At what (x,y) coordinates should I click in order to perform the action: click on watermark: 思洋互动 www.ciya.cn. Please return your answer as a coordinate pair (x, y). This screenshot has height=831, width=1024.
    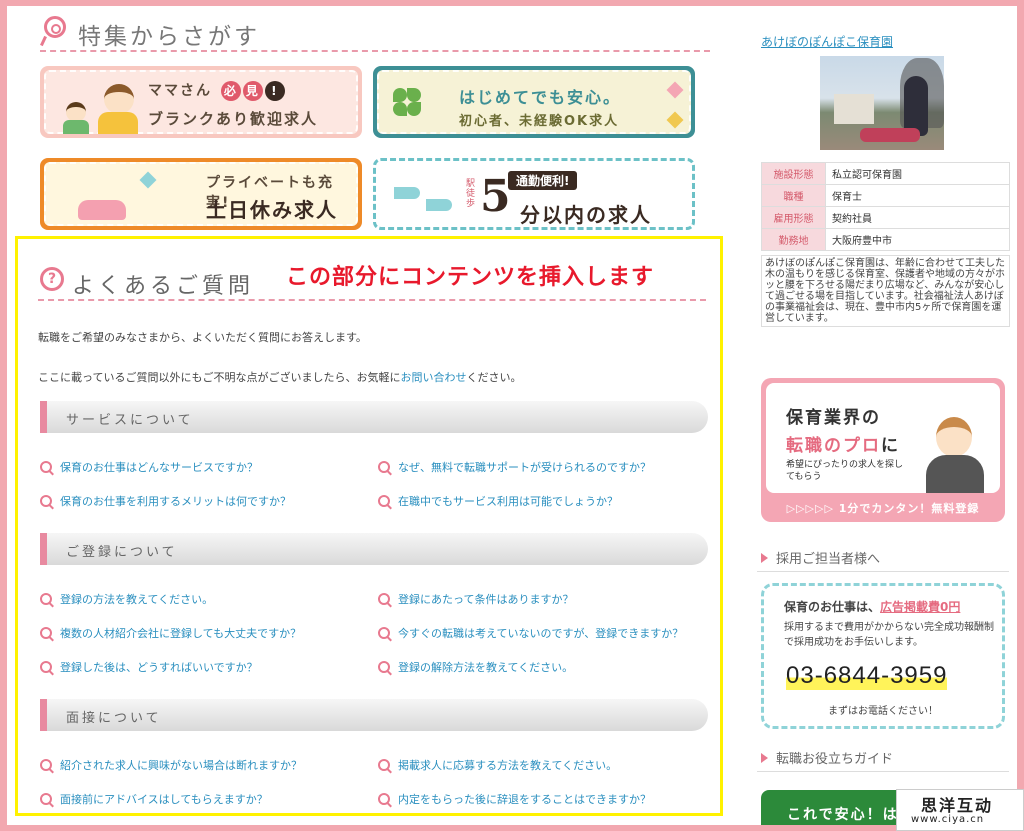
    Looking at the image, I should click on (960, 810).